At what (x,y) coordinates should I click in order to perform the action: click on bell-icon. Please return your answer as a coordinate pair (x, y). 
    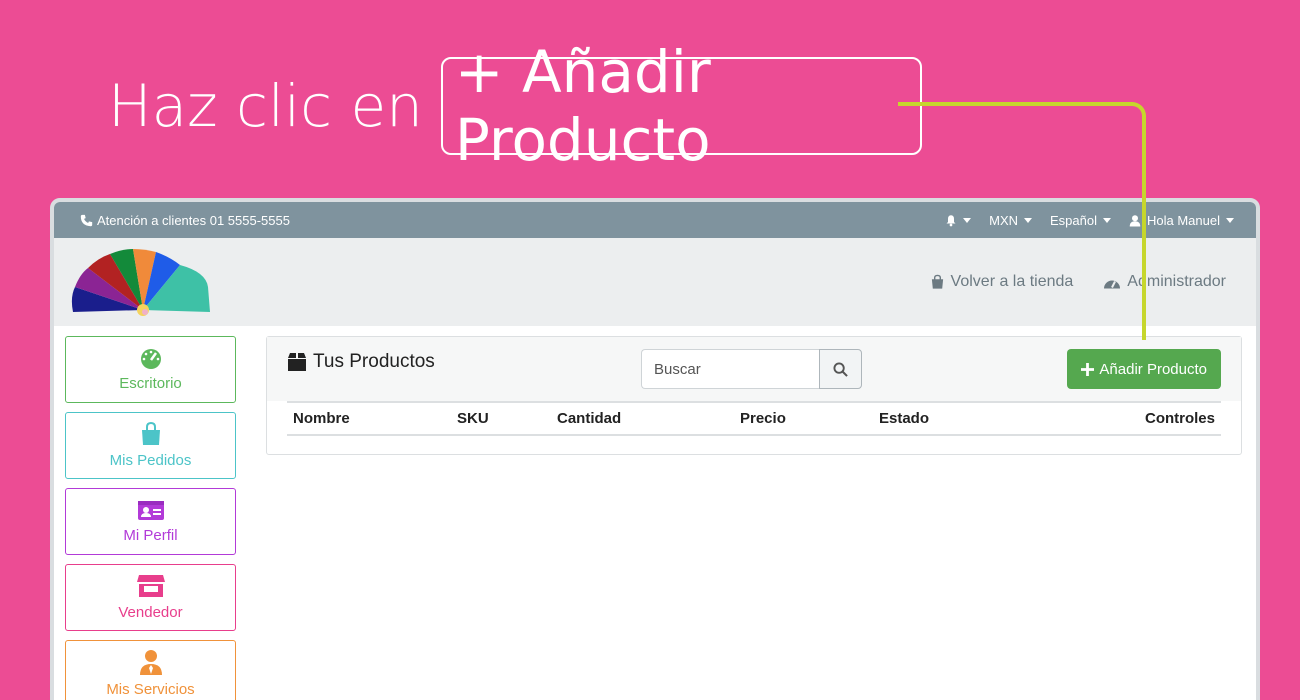
    Looking at the image, I should click on (951, 220).